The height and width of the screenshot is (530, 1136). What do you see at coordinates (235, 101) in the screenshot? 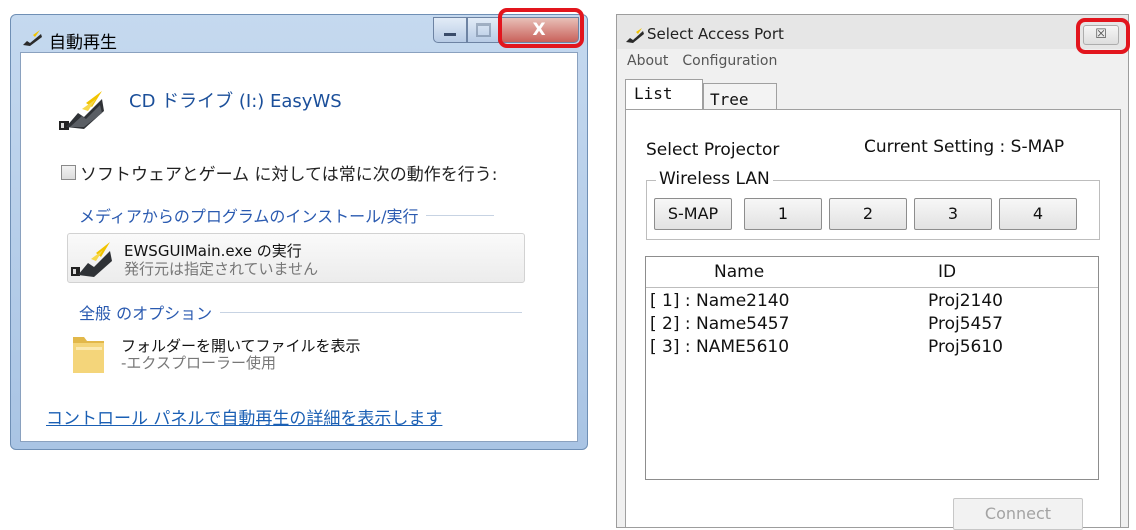
I see `drive-label: CD ドライブ (I:) EasyWS` at bounding box center [235, 101].